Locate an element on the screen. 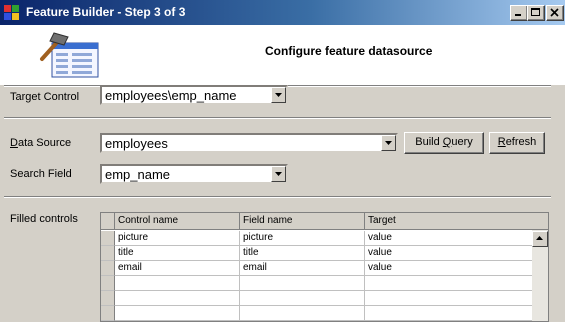 This screenshot has height=322, width=565. control-name-cell: picture is located at coordinates (177, 238).